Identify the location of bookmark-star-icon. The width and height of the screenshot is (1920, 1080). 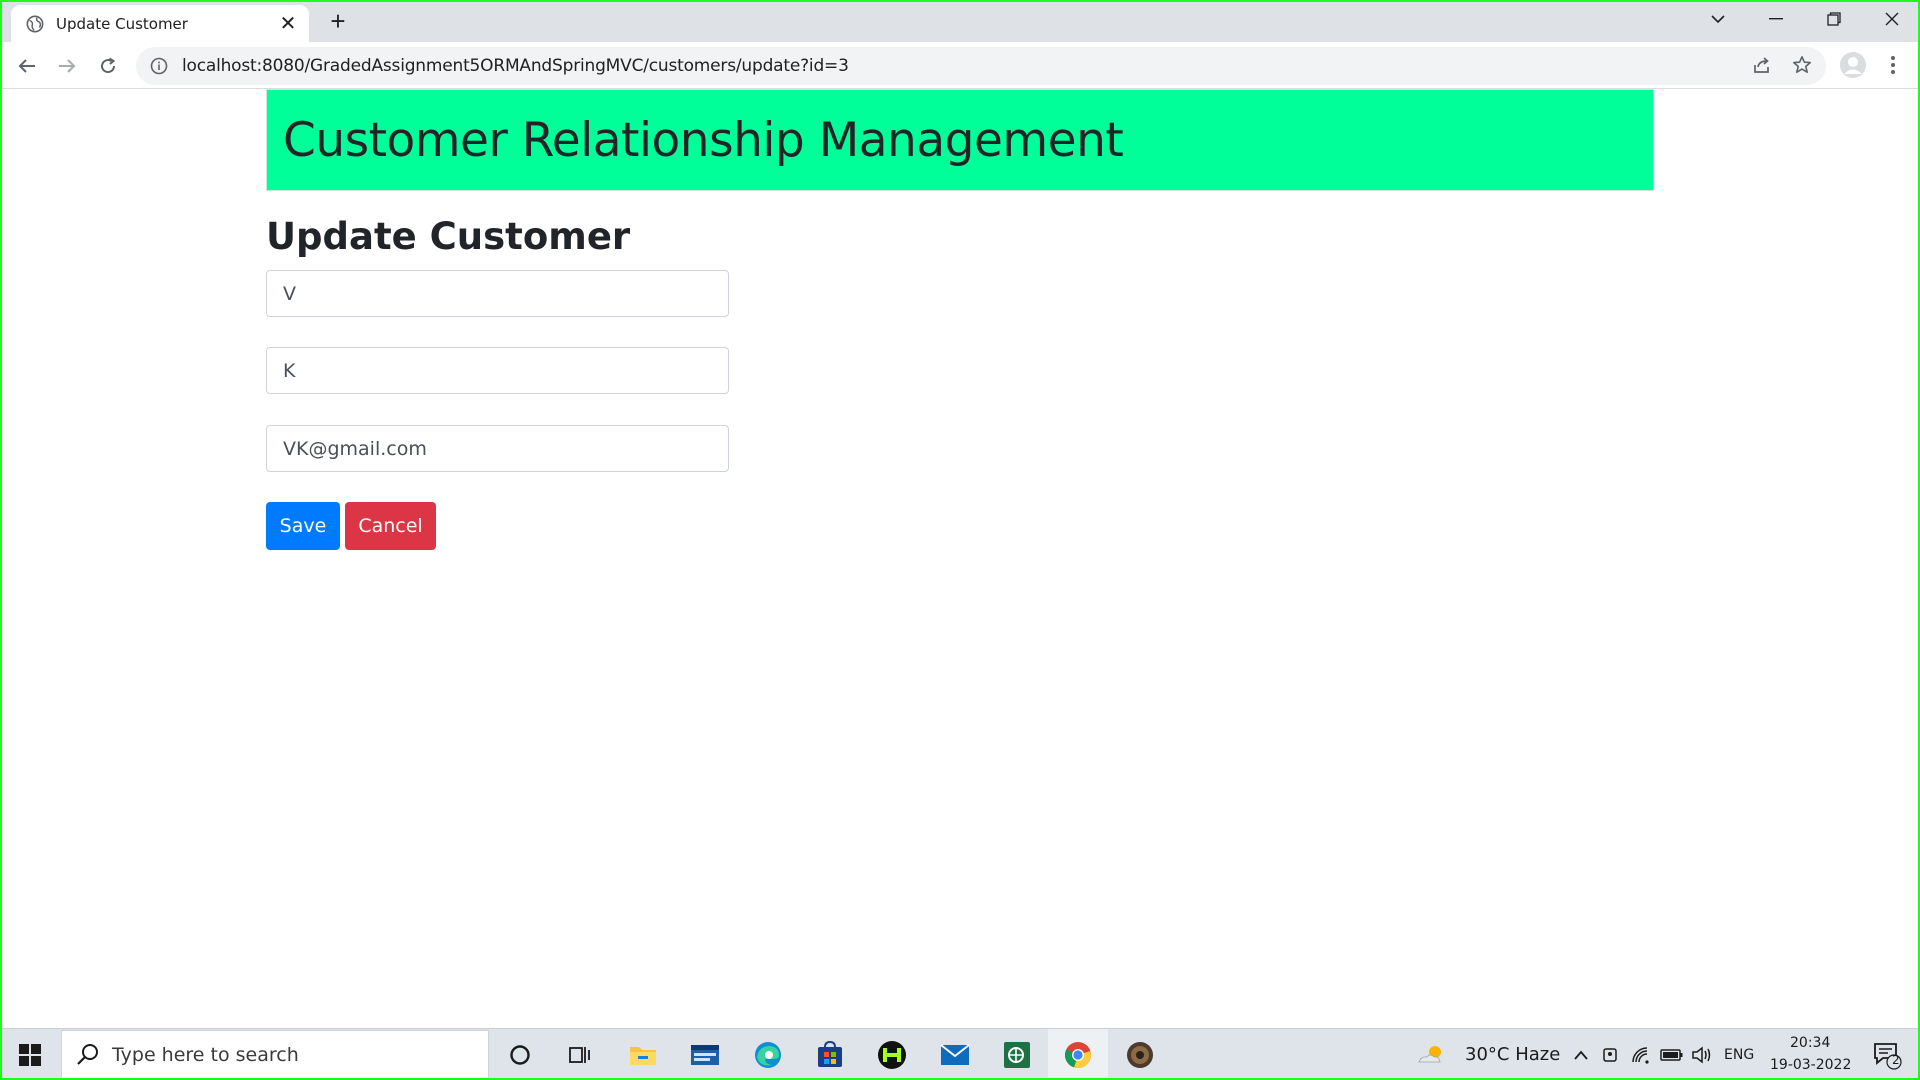
(1802, 65).